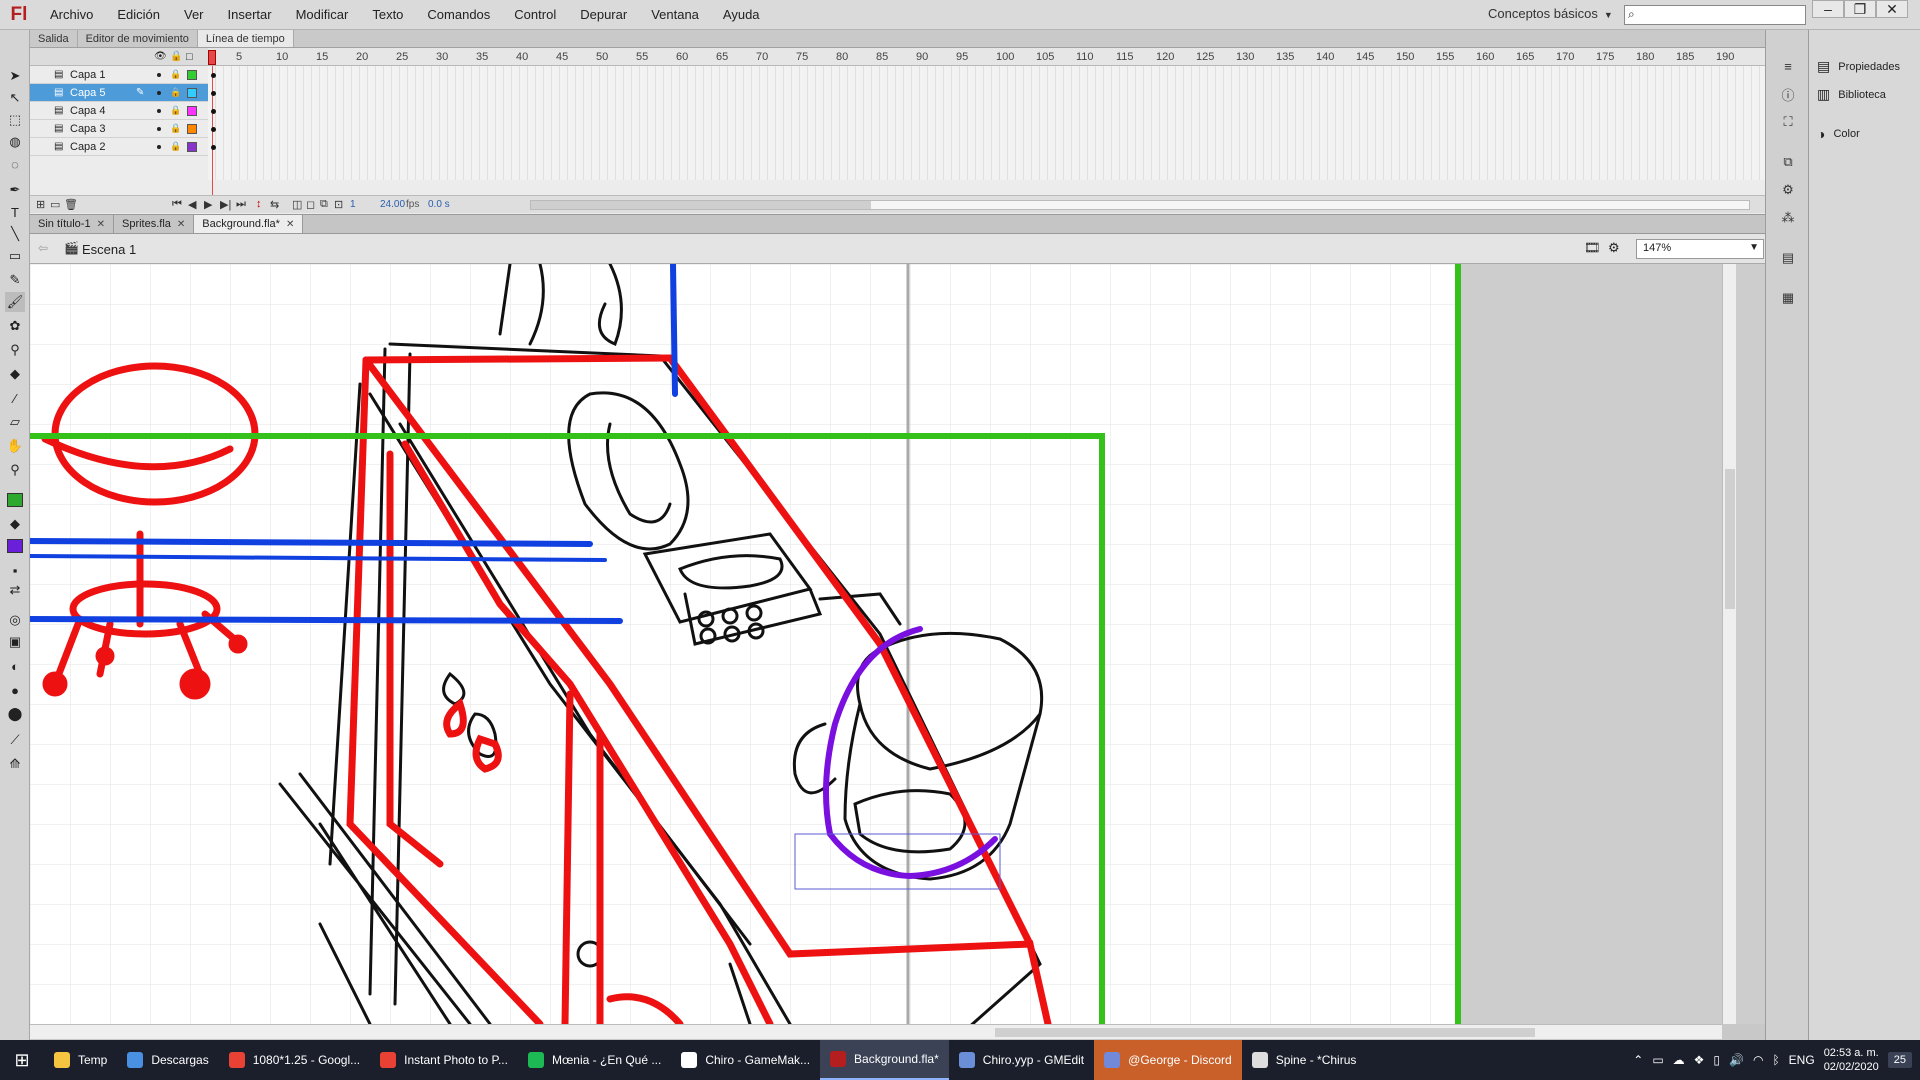  I want to click on zoom-select: 147% ▼, so click(1700, 249).